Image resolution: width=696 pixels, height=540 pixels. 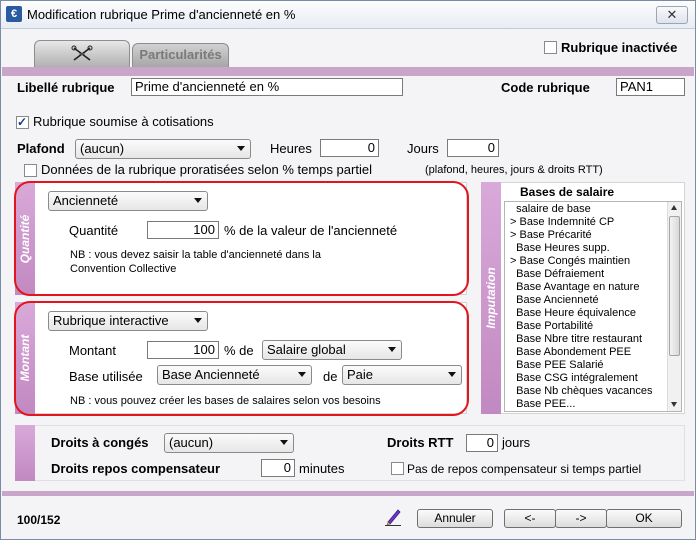 I want to click on scroll-thumb, so click(x=674, y=286).